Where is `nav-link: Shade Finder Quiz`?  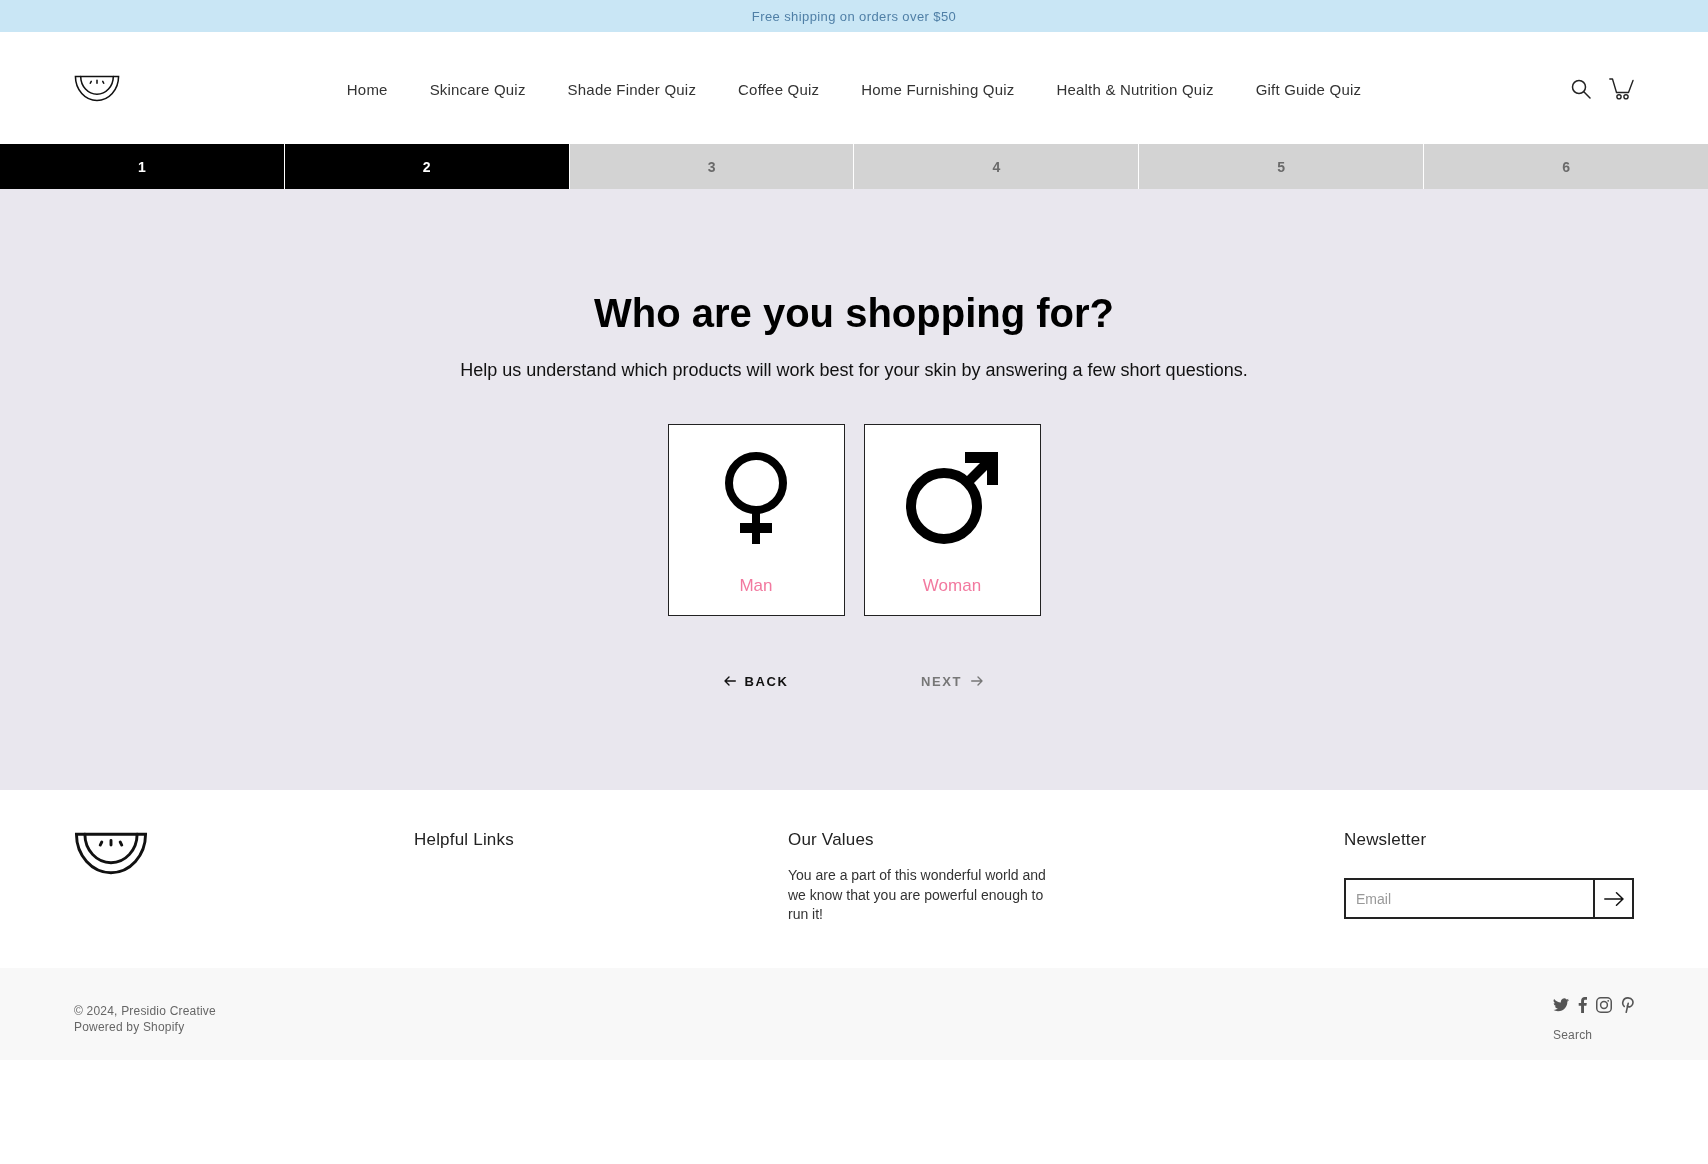
nav-link: Shade Finder Quiz is located at coordinates (632, 89).